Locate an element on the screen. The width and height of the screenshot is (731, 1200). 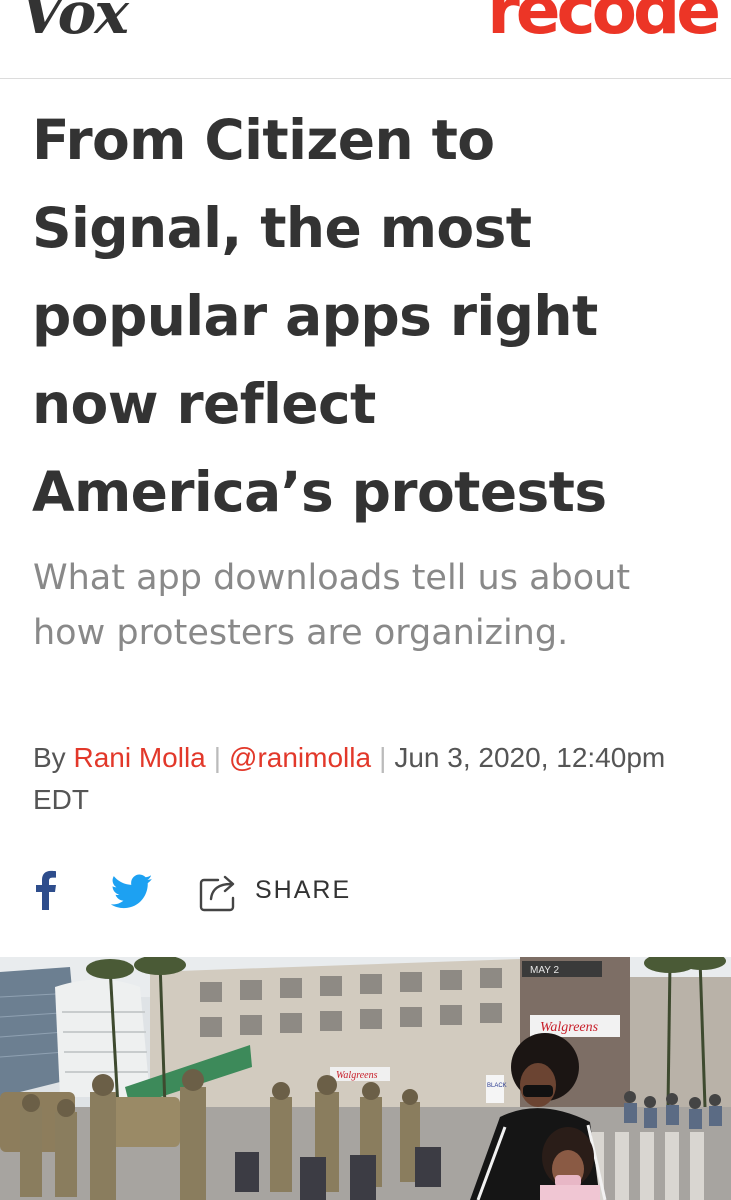
vox-logo: Vox is located at coordinates (74, 21).